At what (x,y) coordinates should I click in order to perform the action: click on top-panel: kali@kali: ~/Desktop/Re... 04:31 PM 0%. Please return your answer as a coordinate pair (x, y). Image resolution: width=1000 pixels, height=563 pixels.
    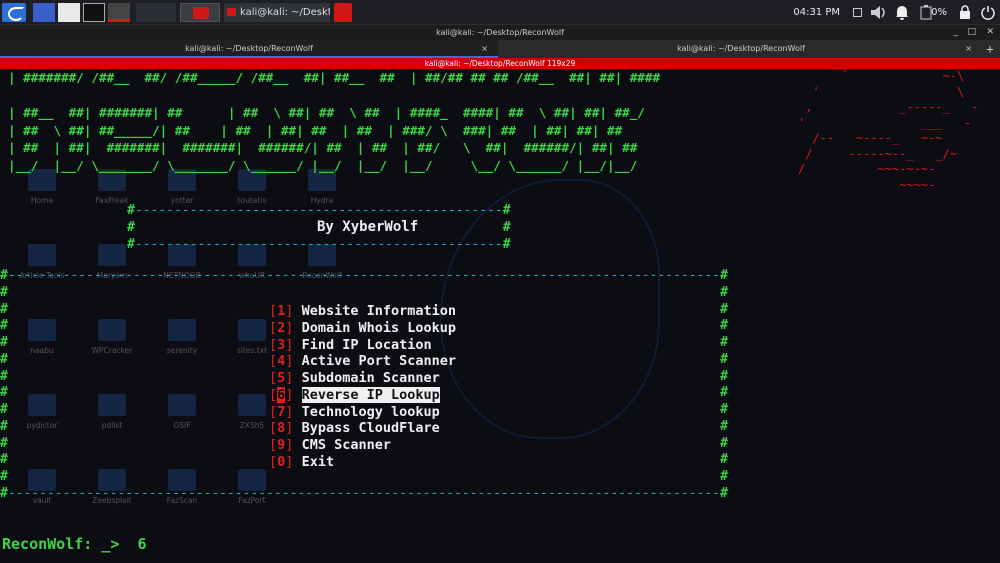
    Looking at the image, I should click on (500, 12).